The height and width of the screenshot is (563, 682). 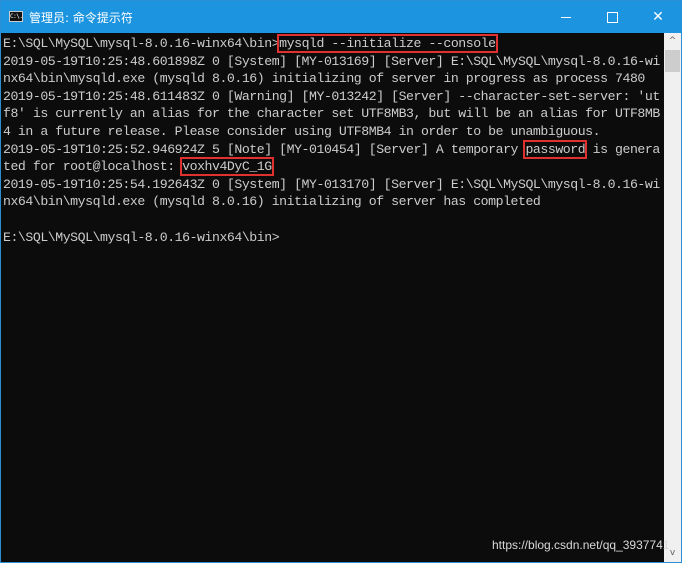 What do you see at coordinates (623, 149) in the screenshot?
I see `console-text: is genera` at bounding box center [623, 149].